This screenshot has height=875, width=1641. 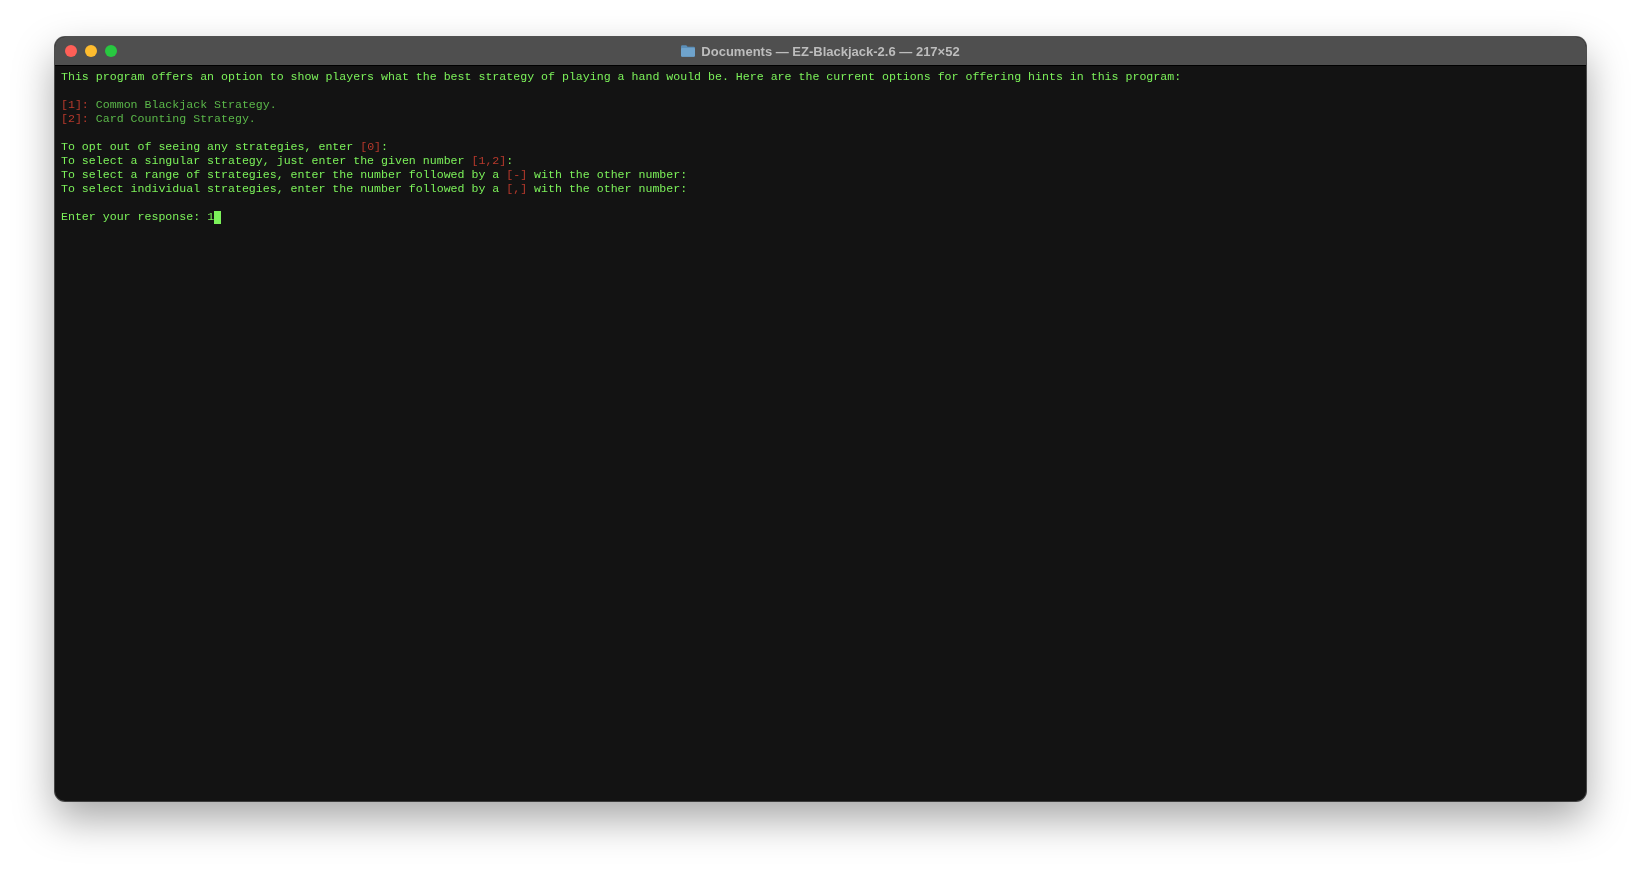 I want to click on terminal-line: To select a singular strategy, just enter the given number [1,2]:, so click(x=287, y=161).